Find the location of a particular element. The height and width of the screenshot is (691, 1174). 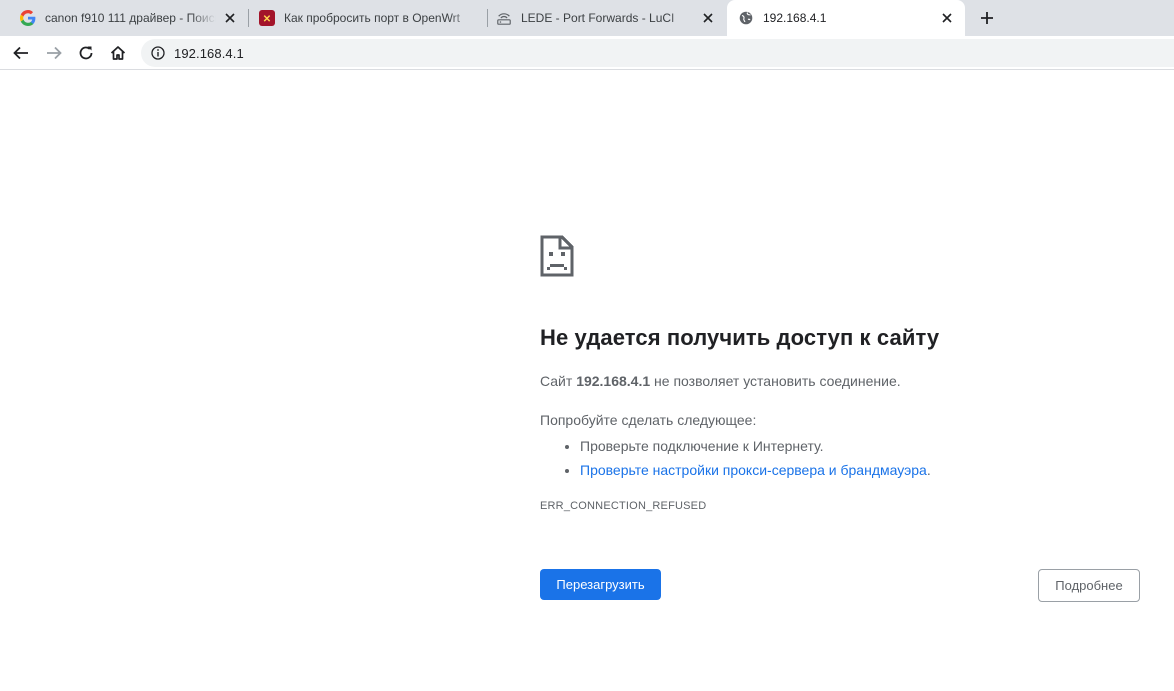

google-icon is located at coordinates (28, 18).